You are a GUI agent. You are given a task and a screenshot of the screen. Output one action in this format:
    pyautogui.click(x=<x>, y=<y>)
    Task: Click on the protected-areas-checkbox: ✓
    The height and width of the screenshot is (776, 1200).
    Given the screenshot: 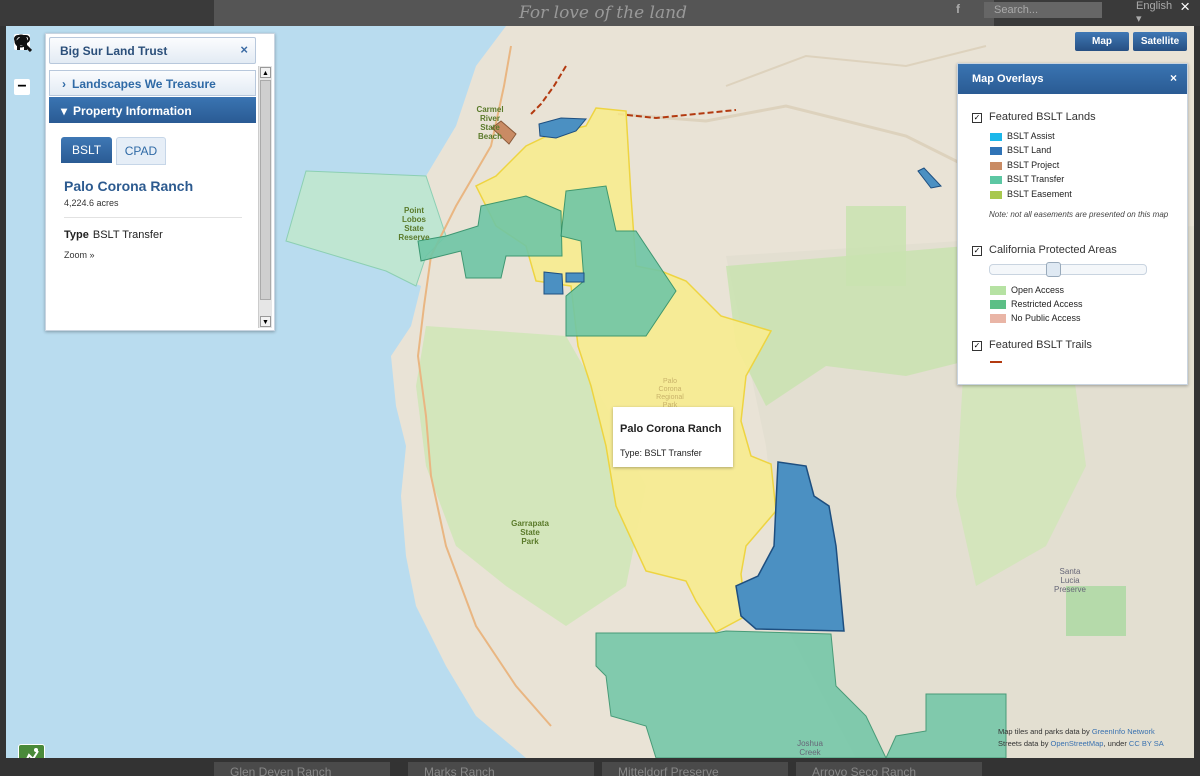 What is the action you would take?
    pyautogui.click(x=977, y=251)
    